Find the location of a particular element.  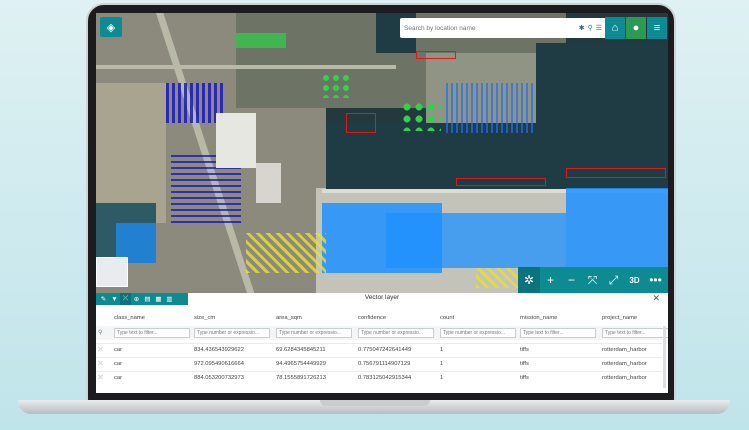

user-icon: ● is located at coordinates (636, 28).